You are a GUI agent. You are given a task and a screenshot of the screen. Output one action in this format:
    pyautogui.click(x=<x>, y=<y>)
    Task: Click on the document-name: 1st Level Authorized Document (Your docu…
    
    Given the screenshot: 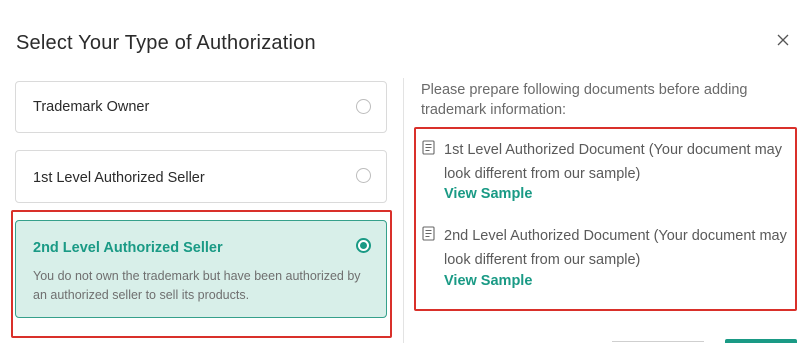 What is the action you would take?
    pyautogui.click(x=613, y=162)
    